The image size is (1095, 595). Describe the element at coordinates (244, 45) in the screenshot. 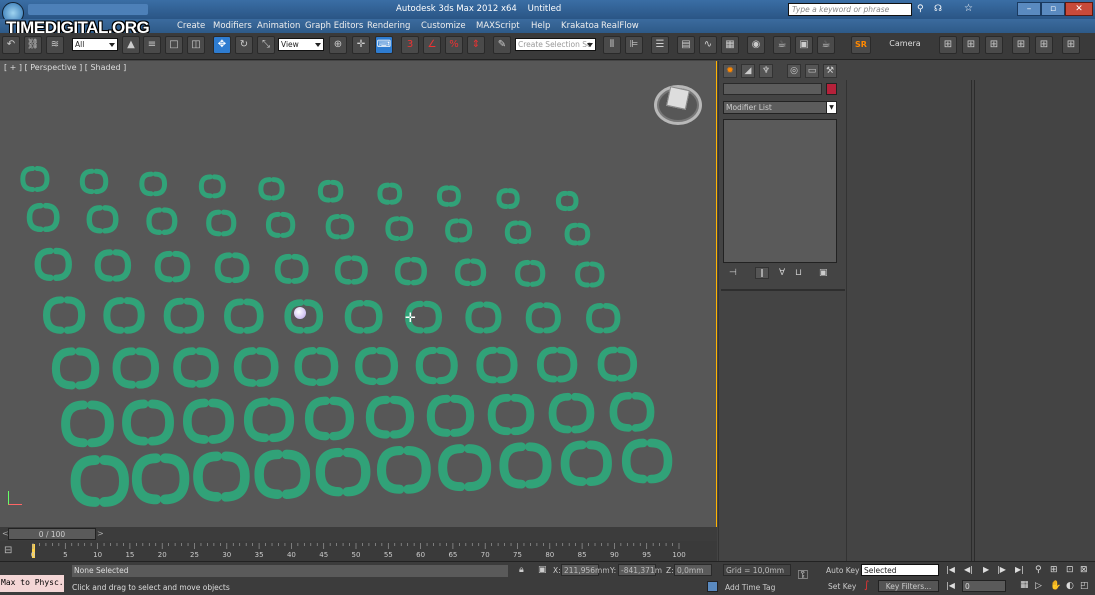

I see `rotate-icon: ↻` at that location.